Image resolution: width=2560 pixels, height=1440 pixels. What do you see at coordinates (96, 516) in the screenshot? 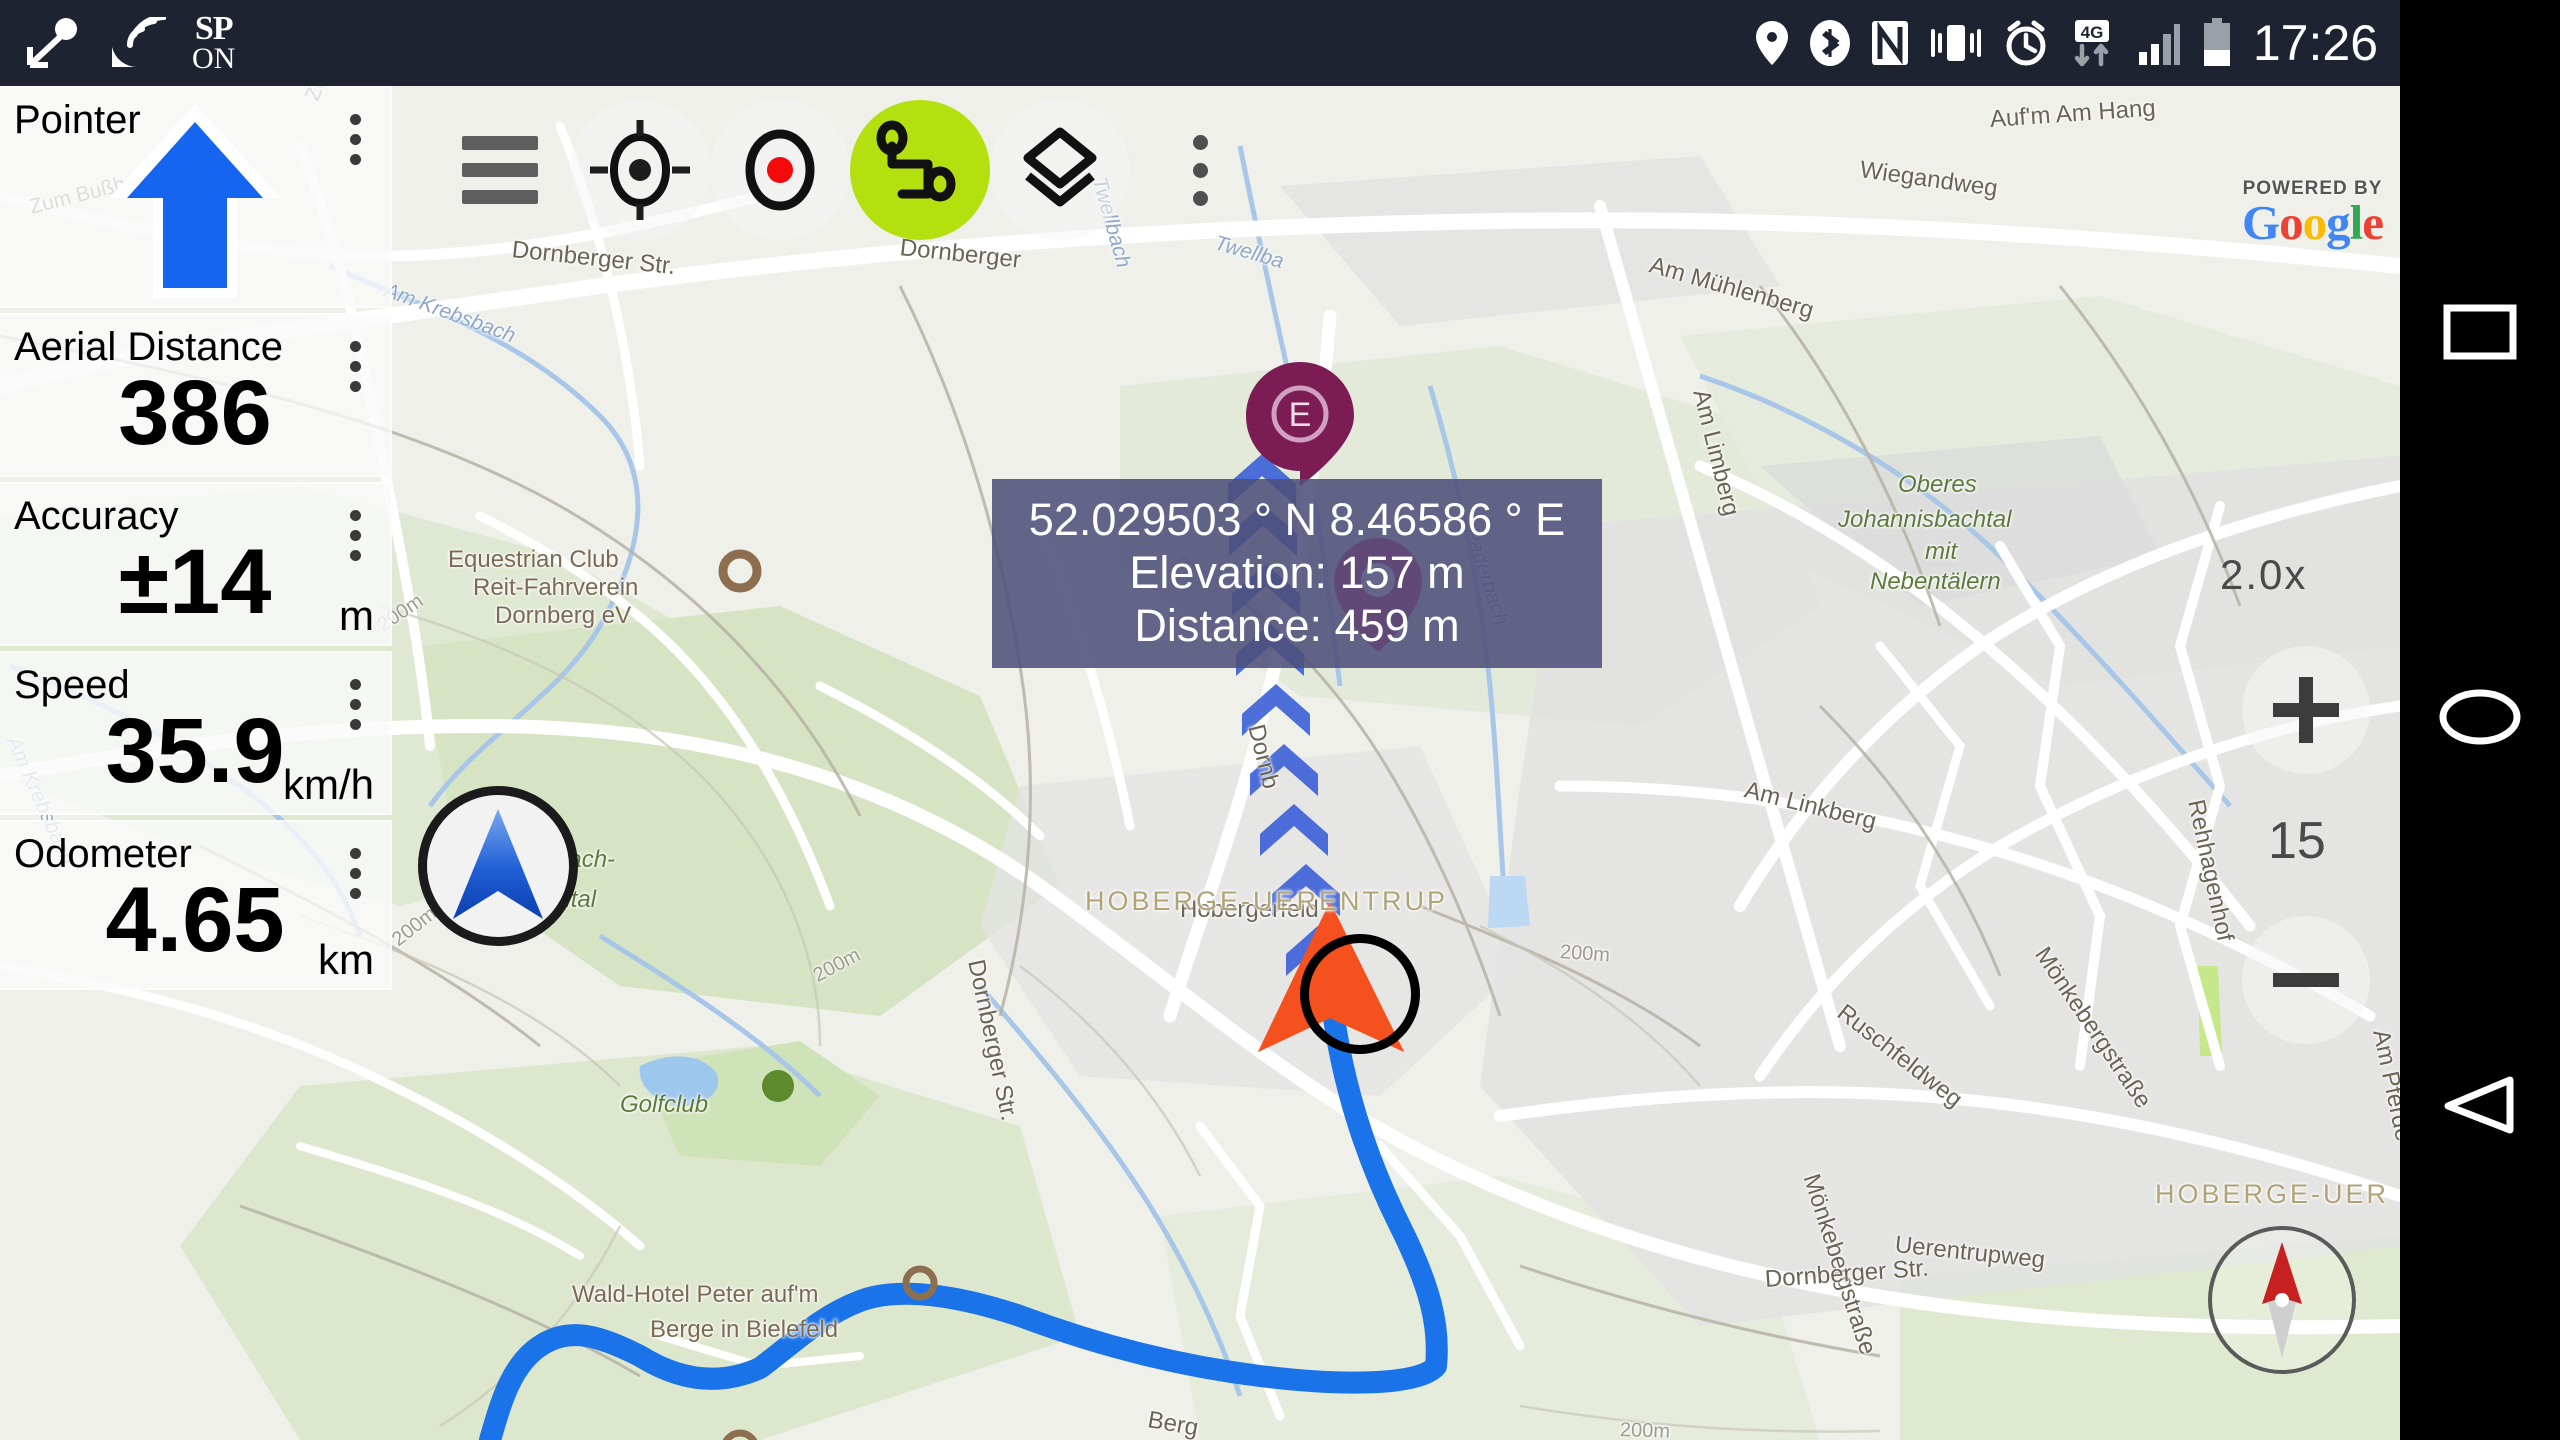
I see `panel-accuracy-title: Accuracy` at bounding box center [96, 516].